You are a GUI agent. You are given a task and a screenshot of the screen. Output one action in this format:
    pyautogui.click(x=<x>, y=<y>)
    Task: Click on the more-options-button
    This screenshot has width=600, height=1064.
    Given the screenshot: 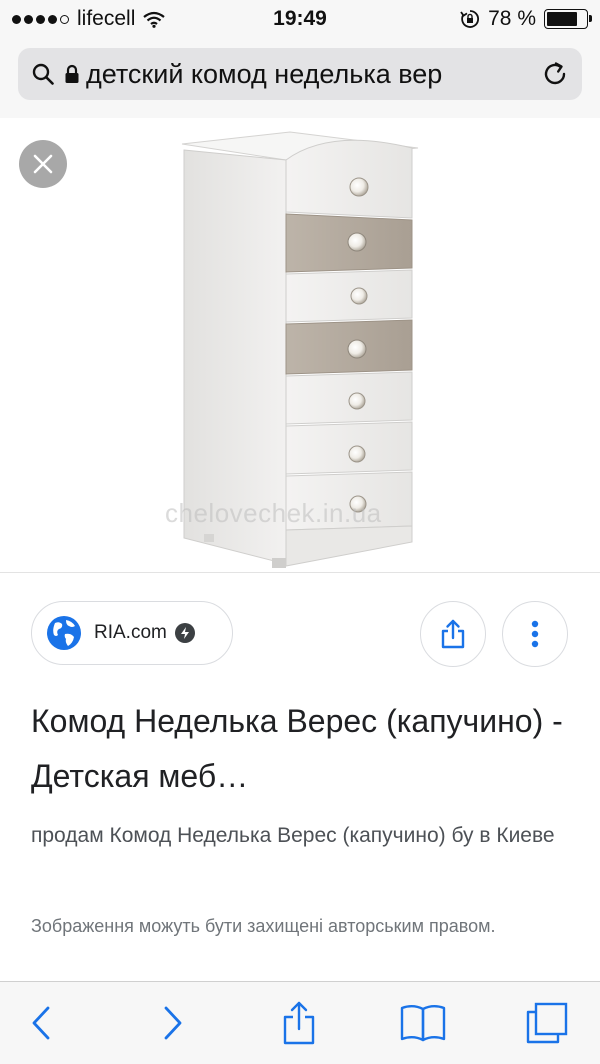 What is the action you would take?
    pyautogui.click(x=535, y=634)
    